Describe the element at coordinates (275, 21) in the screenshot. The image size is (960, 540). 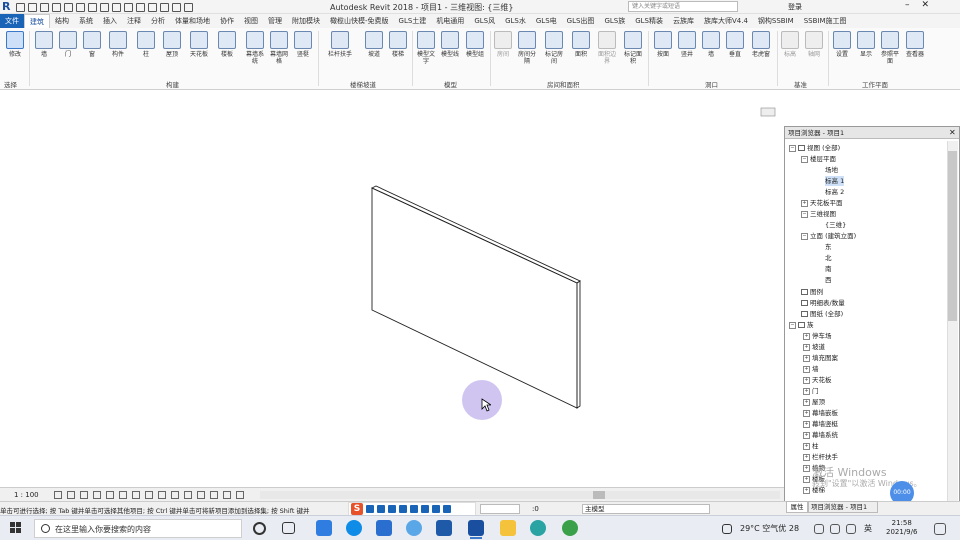
I see `tab-manage: 管理` at that location.